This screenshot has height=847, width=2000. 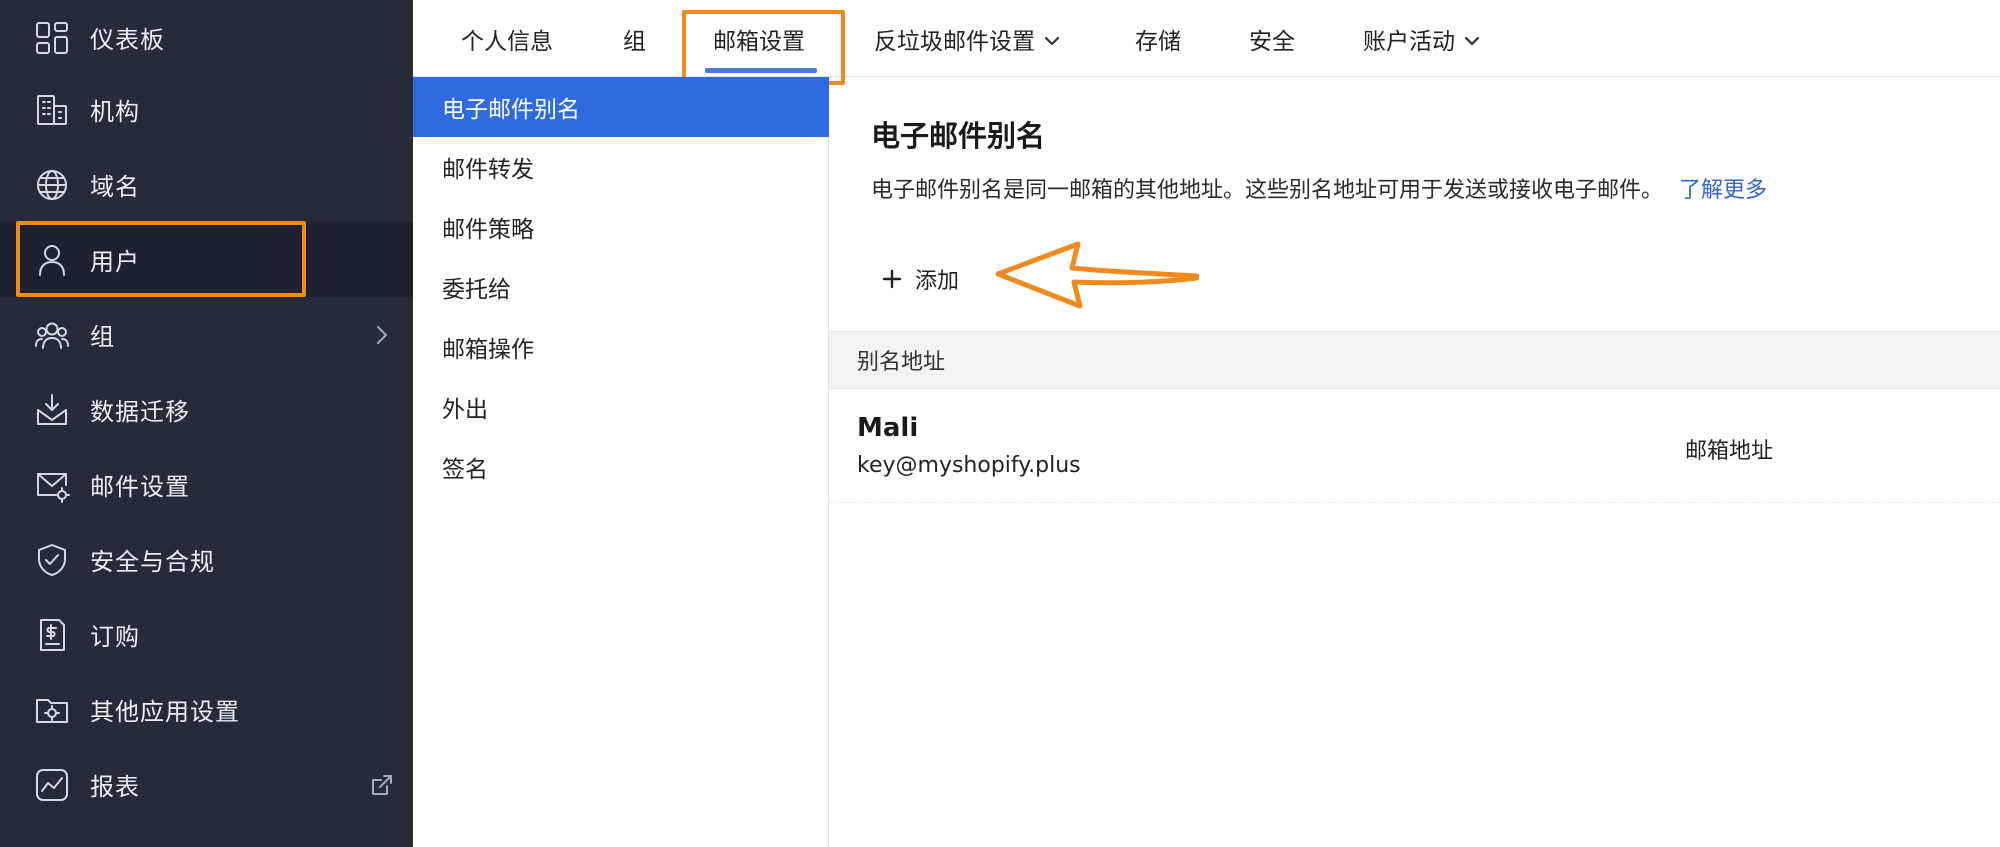 What do you see at coordinates (115, 787) in the screenshot?
I see `sidebar-item-label: 报表` at bounding box center [115, 787].